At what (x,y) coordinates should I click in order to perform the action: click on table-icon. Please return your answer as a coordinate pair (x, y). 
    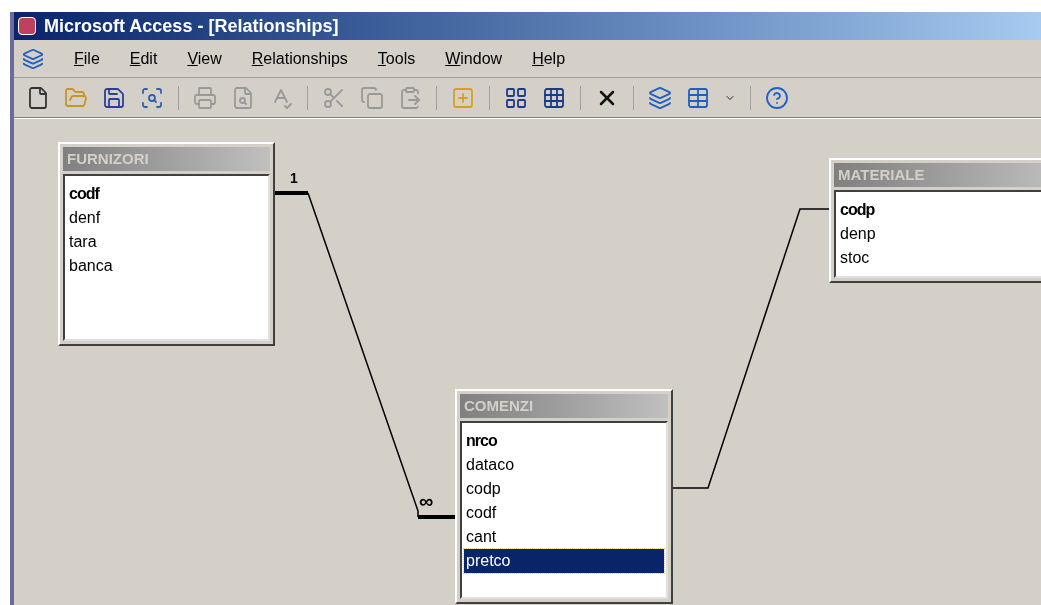
    Looking at the image, I should click on (698, 97).